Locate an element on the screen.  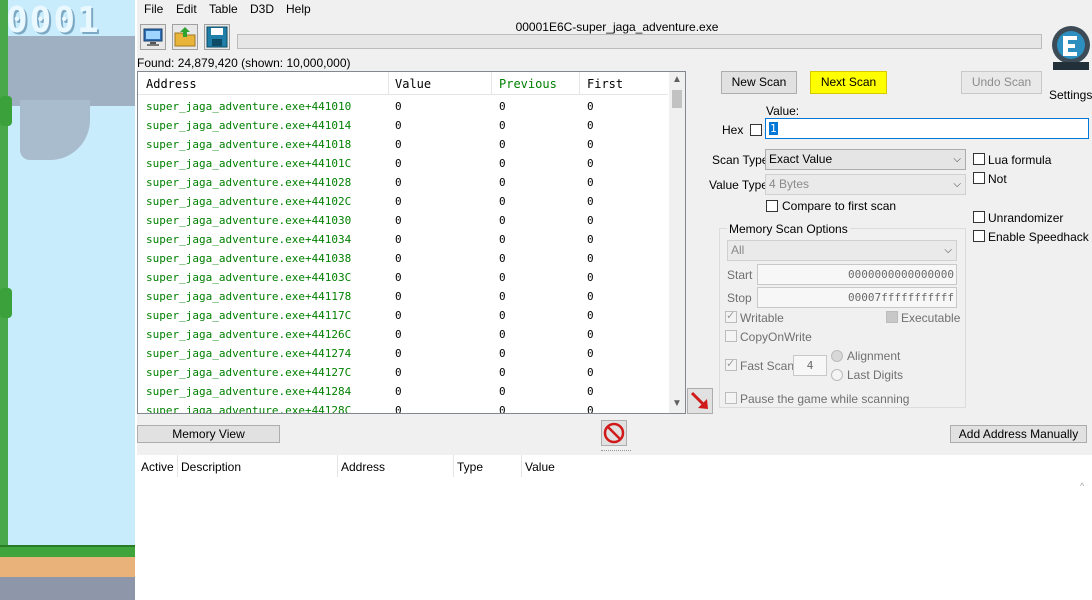
scroll-up-icon: ▲ is located at coordinates (677, 79).